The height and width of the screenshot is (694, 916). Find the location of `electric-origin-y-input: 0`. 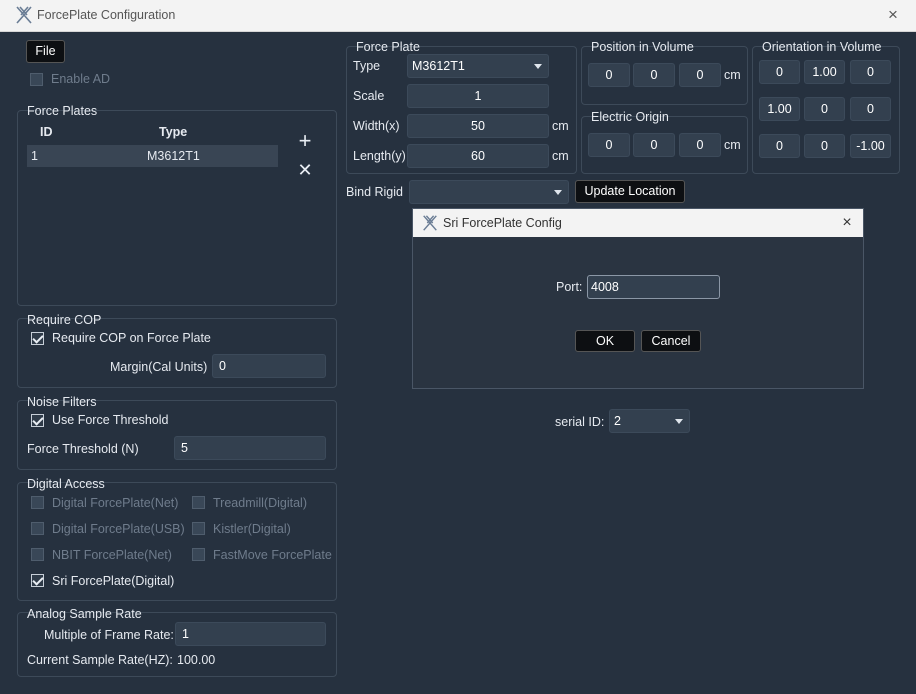

electric-origin-y-input: 0 is located at coordinates (654, 145).